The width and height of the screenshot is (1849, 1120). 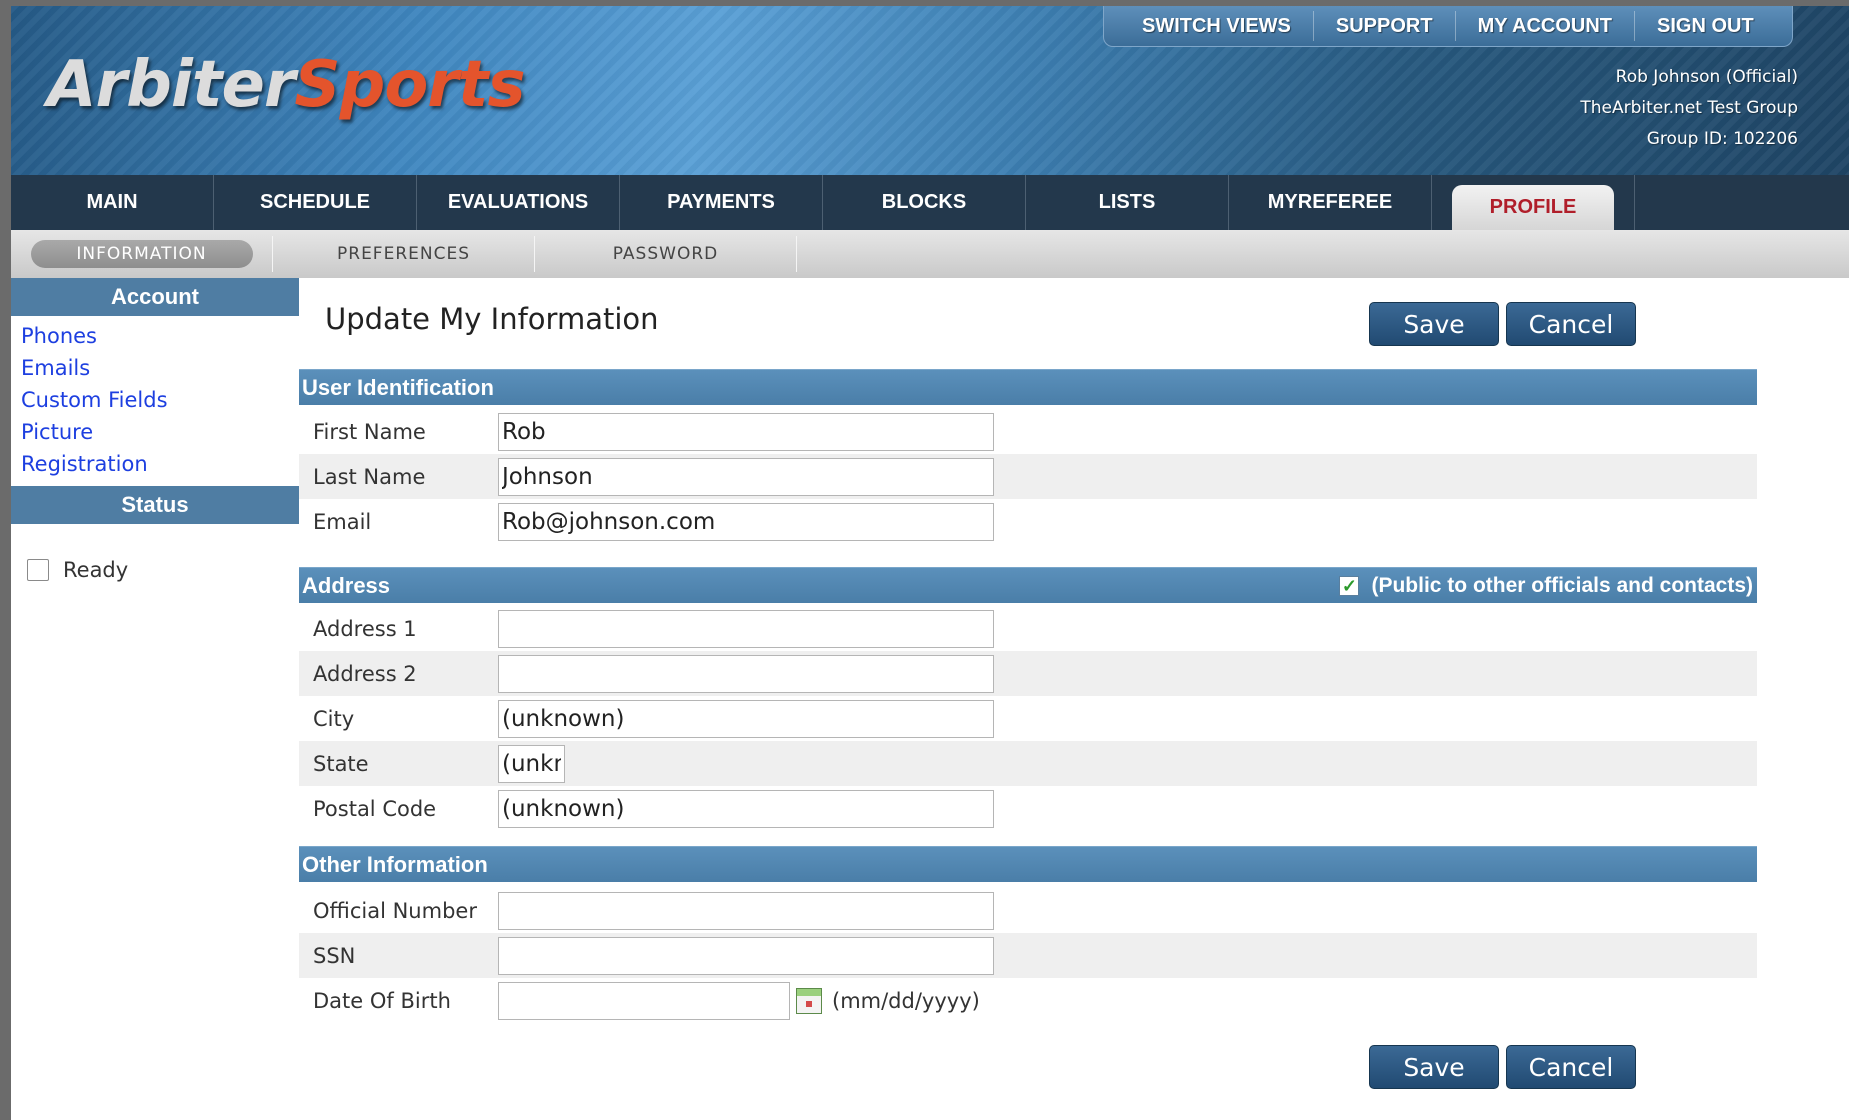 What do you see at coordinates (334, 718) in the screenshot?
I see `city-label: City` at bounding box center [334, 718].